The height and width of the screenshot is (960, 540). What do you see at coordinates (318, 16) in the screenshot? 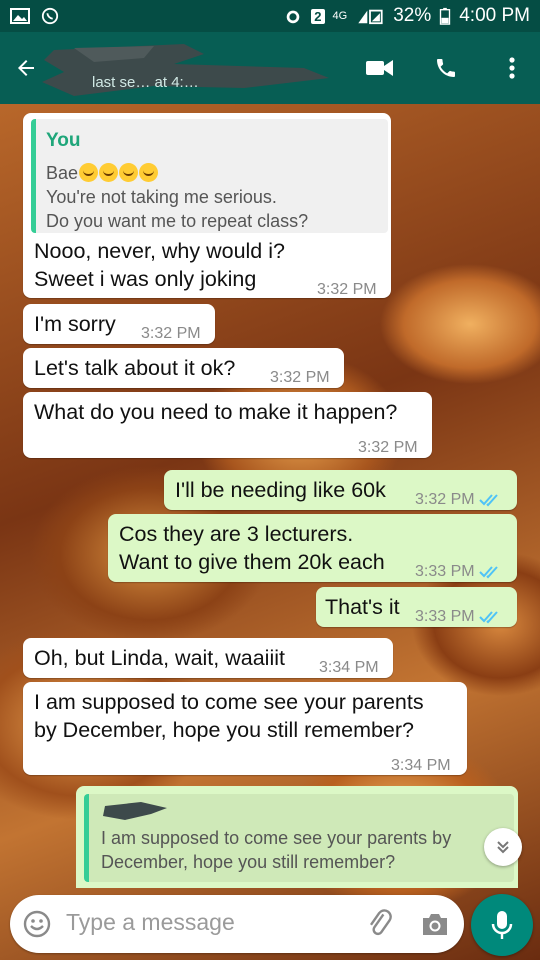
I see `sim-badge: 2` at bounding box center [318, 16].